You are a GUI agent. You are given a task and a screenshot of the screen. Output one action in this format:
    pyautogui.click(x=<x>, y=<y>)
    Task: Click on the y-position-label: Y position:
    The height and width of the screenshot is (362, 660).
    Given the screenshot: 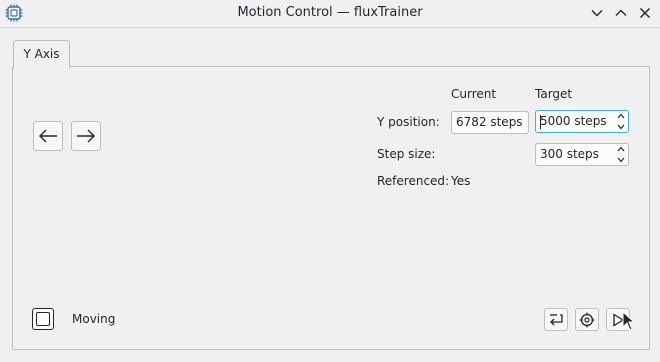 What is the action you would take?
    pyautogui.click(x=408, y=122)
    